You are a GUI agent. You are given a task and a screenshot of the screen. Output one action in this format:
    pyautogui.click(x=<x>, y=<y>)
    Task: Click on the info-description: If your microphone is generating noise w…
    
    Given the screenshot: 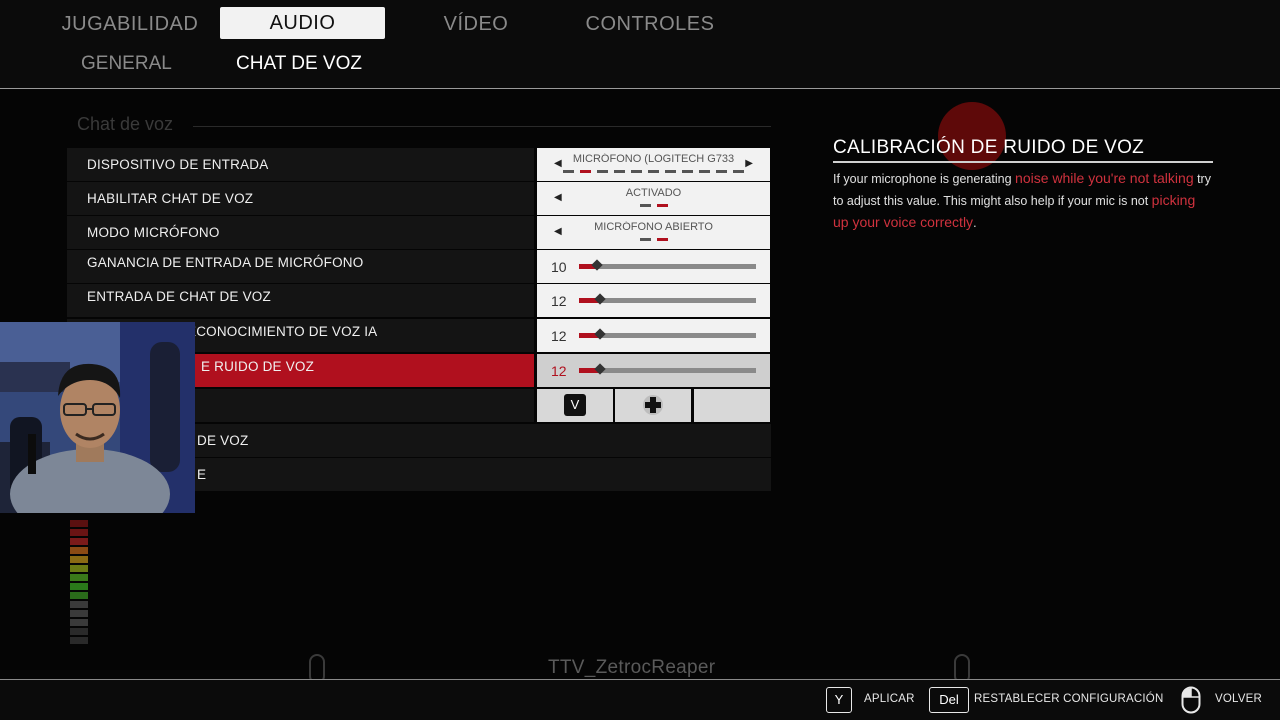 What is the action you would take?
    pyautogui.click(x=1022, y=200)
    